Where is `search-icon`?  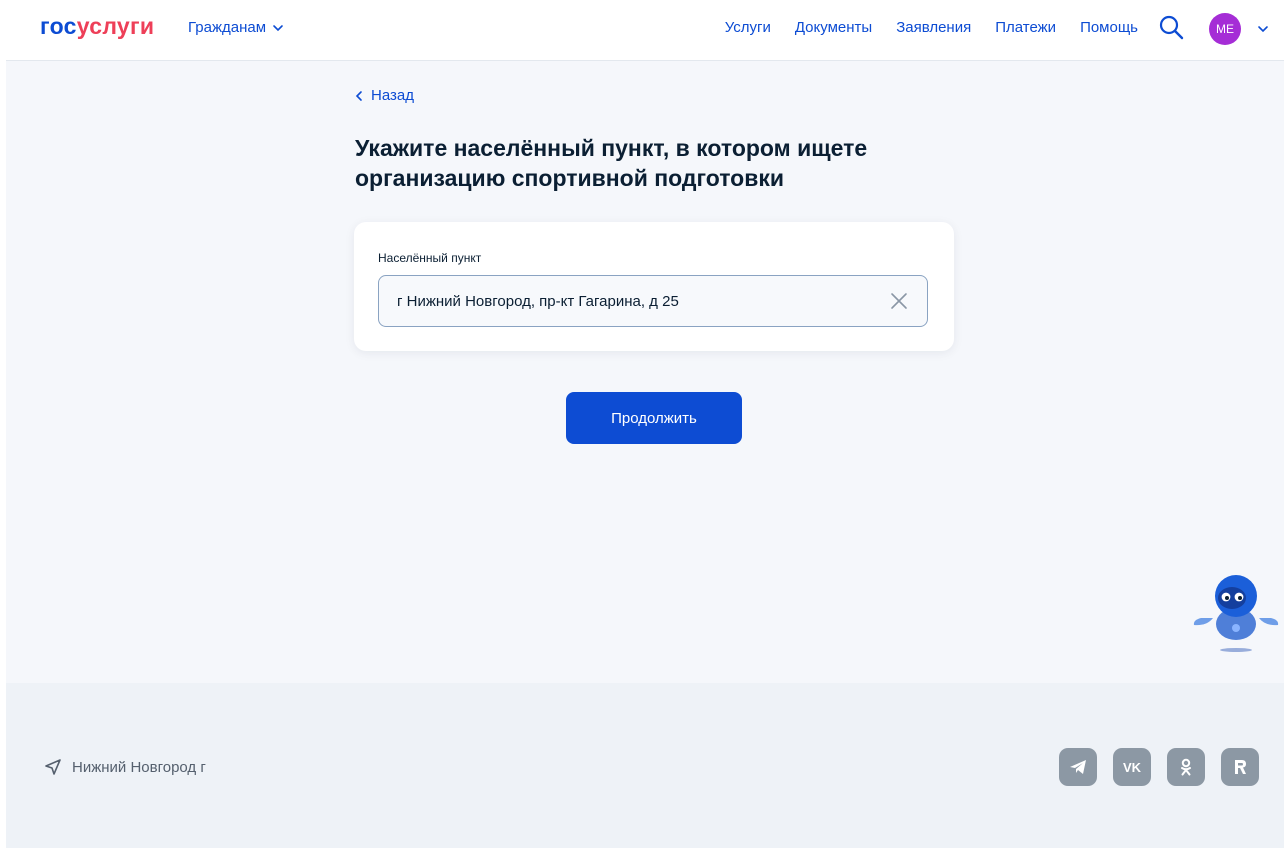 search-icon is located at coordinates (1171, 27).